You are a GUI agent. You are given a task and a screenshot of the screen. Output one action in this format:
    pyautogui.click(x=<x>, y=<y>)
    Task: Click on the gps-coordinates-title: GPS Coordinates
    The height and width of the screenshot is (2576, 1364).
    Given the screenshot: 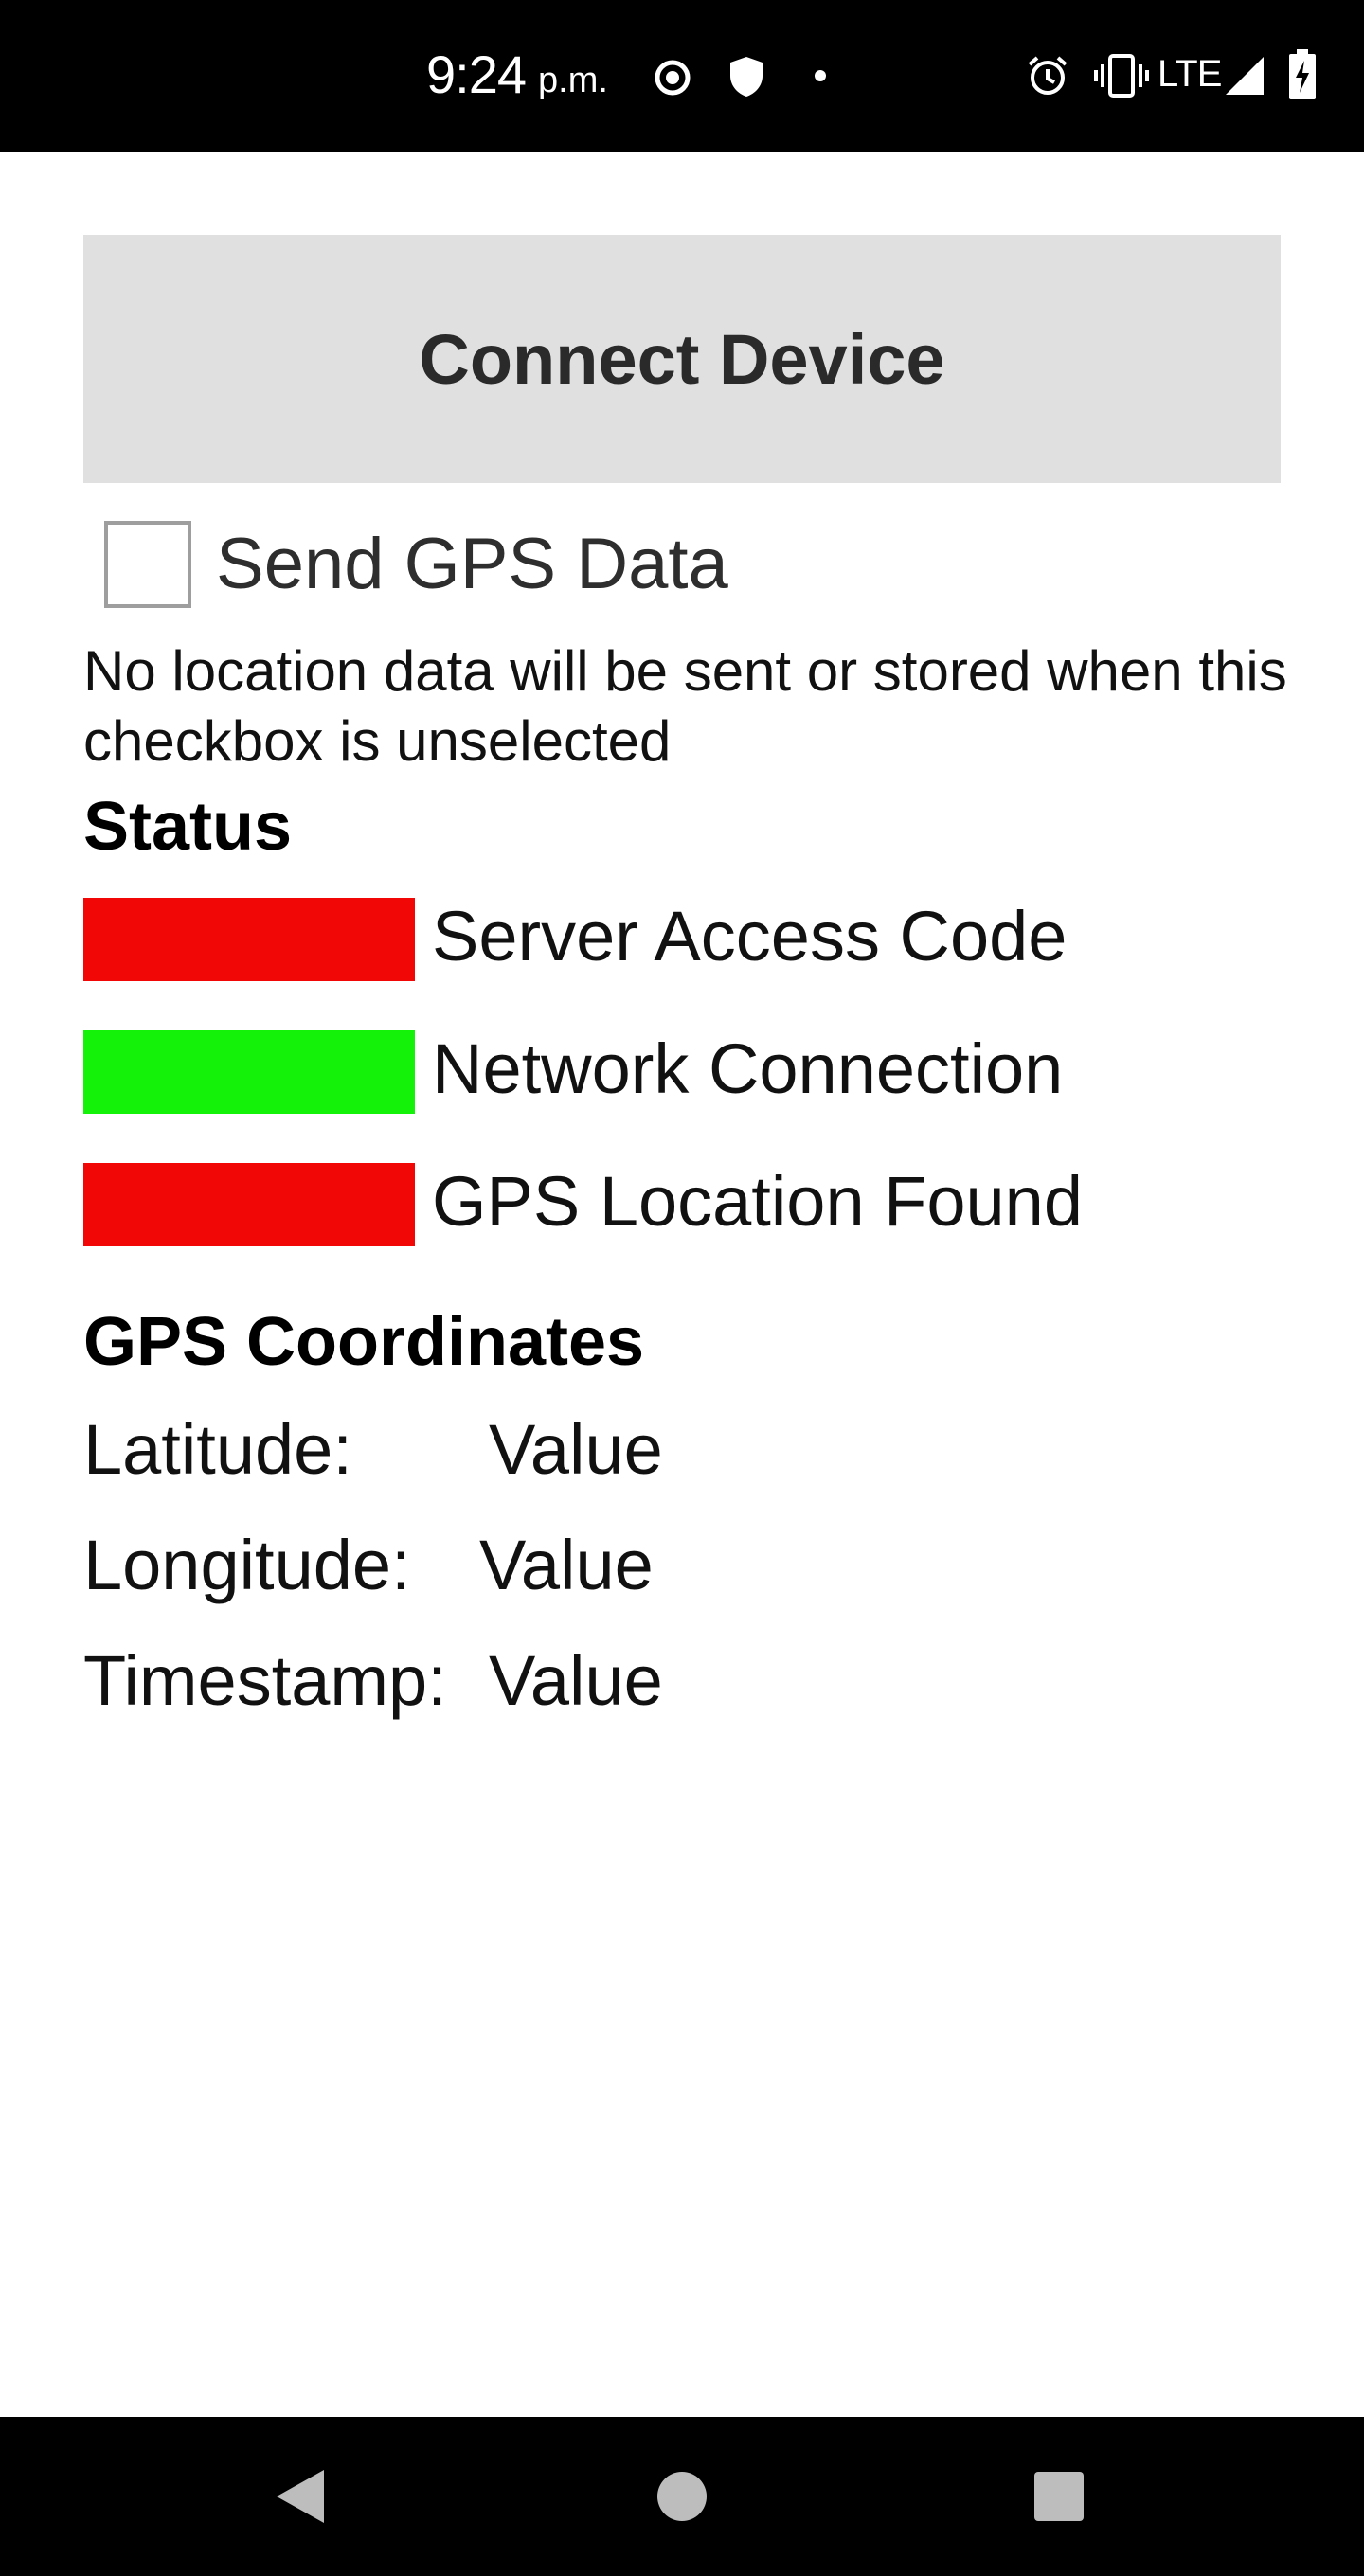 What is the action you would take?
    pyautogui.click(x=364, y=1342)
    